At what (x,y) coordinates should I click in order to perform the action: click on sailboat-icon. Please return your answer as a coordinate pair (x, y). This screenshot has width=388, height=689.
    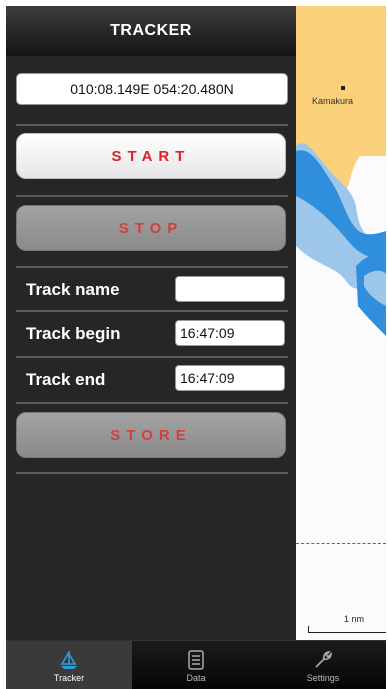
    Looking at the image, I should click on (68, 659).